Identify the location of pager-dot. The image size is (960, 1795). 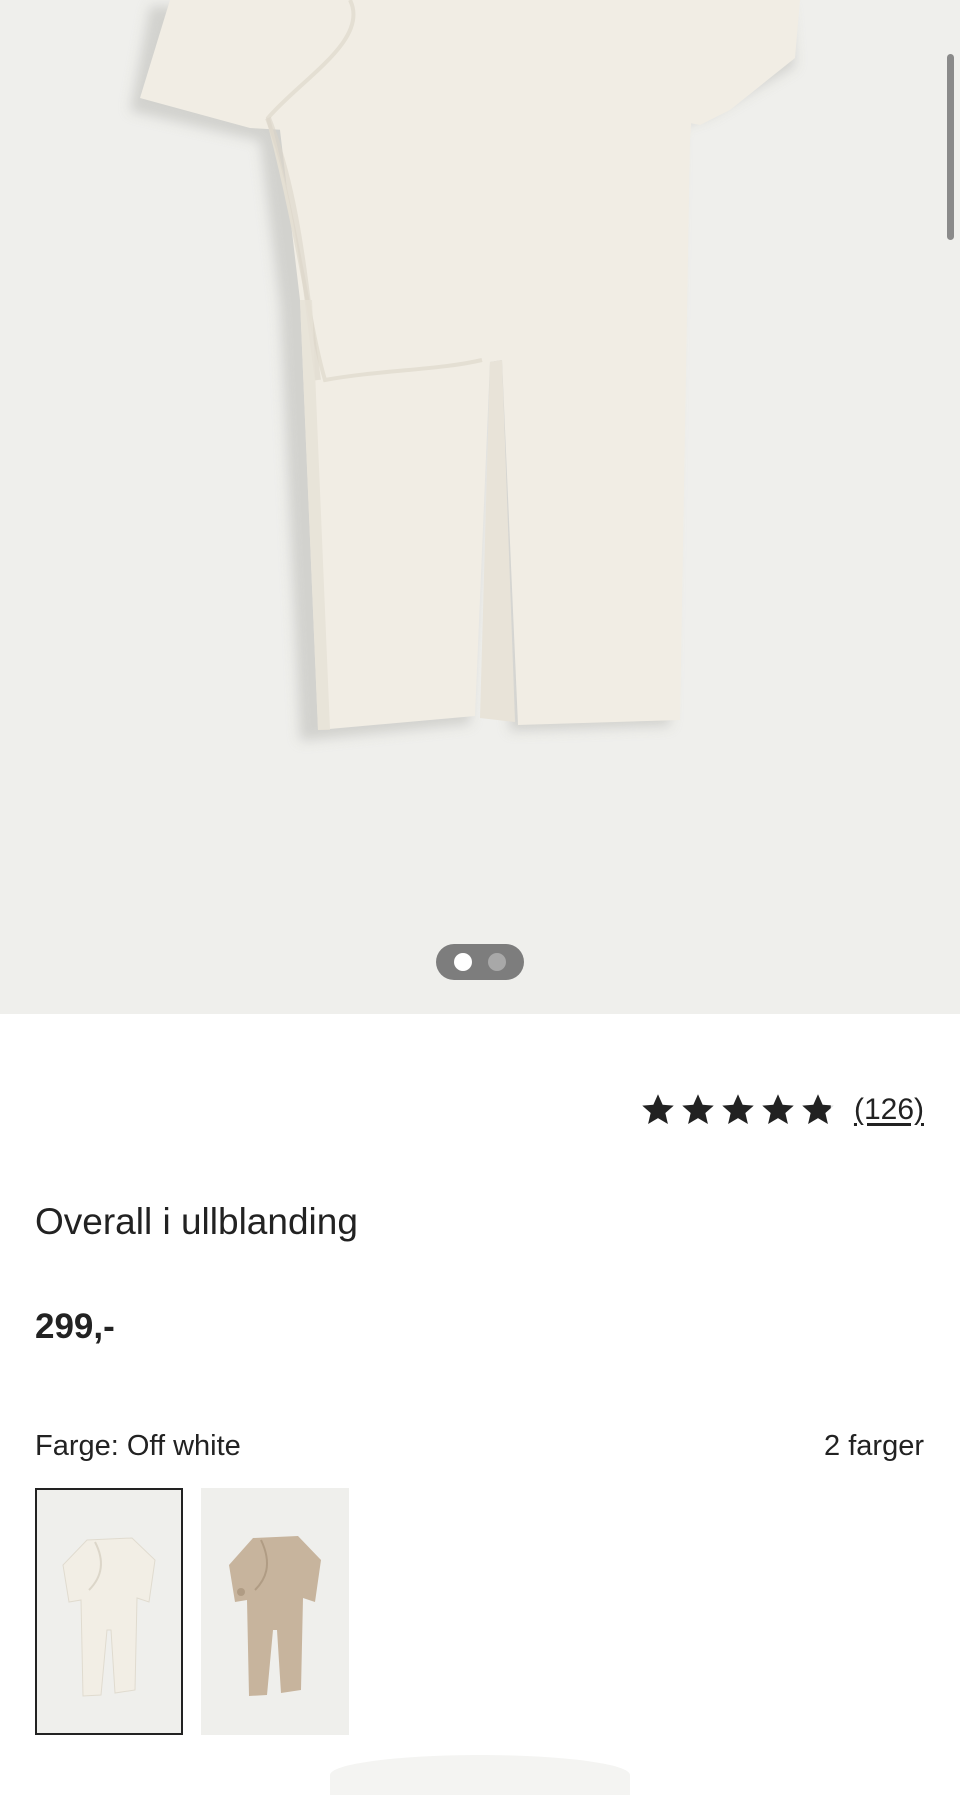
(497, 962).